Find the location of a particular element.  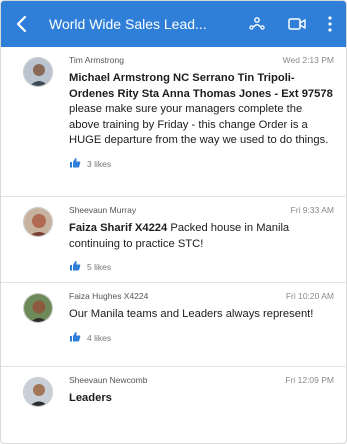

timestamp: Wed 2:13 PM is located at coordinates (308, 60).